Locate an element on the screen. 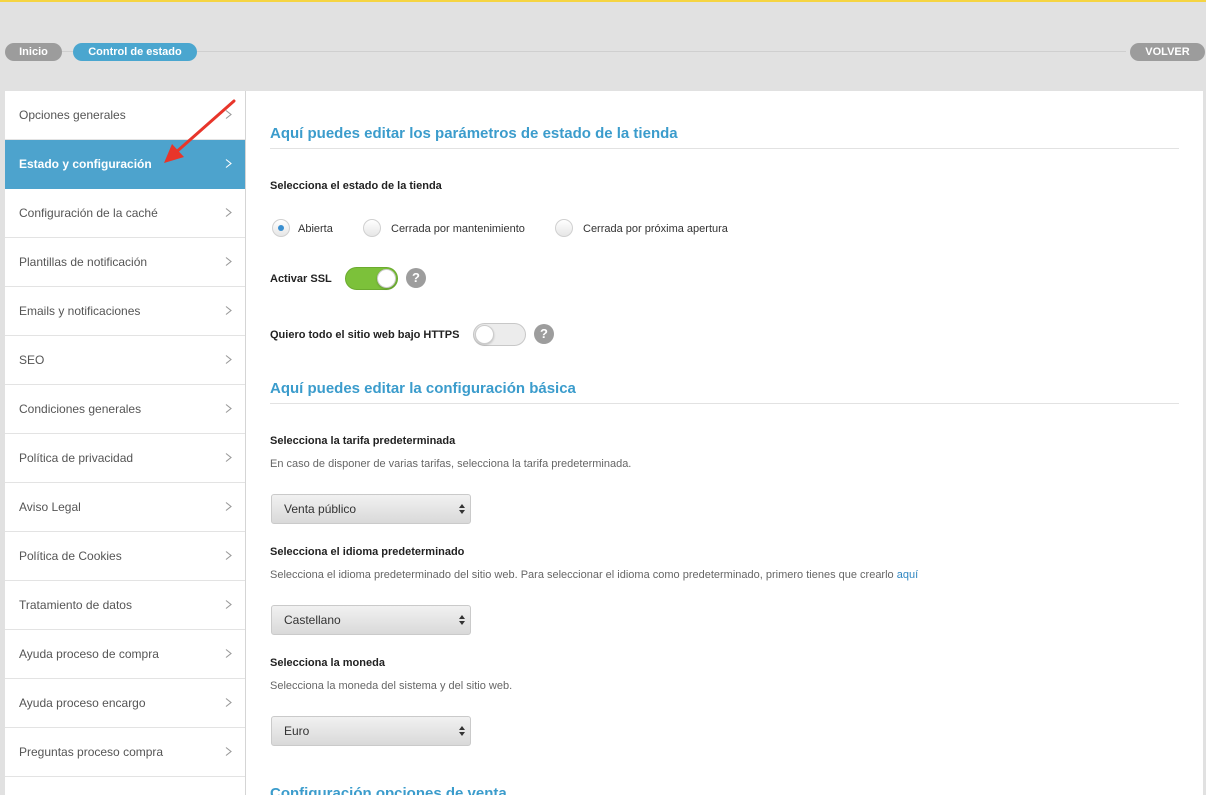 The width and height of the screenshot is (1206, 795). language-label: Selecciona el idioma predeterminado is located at coordinates (367, 552).